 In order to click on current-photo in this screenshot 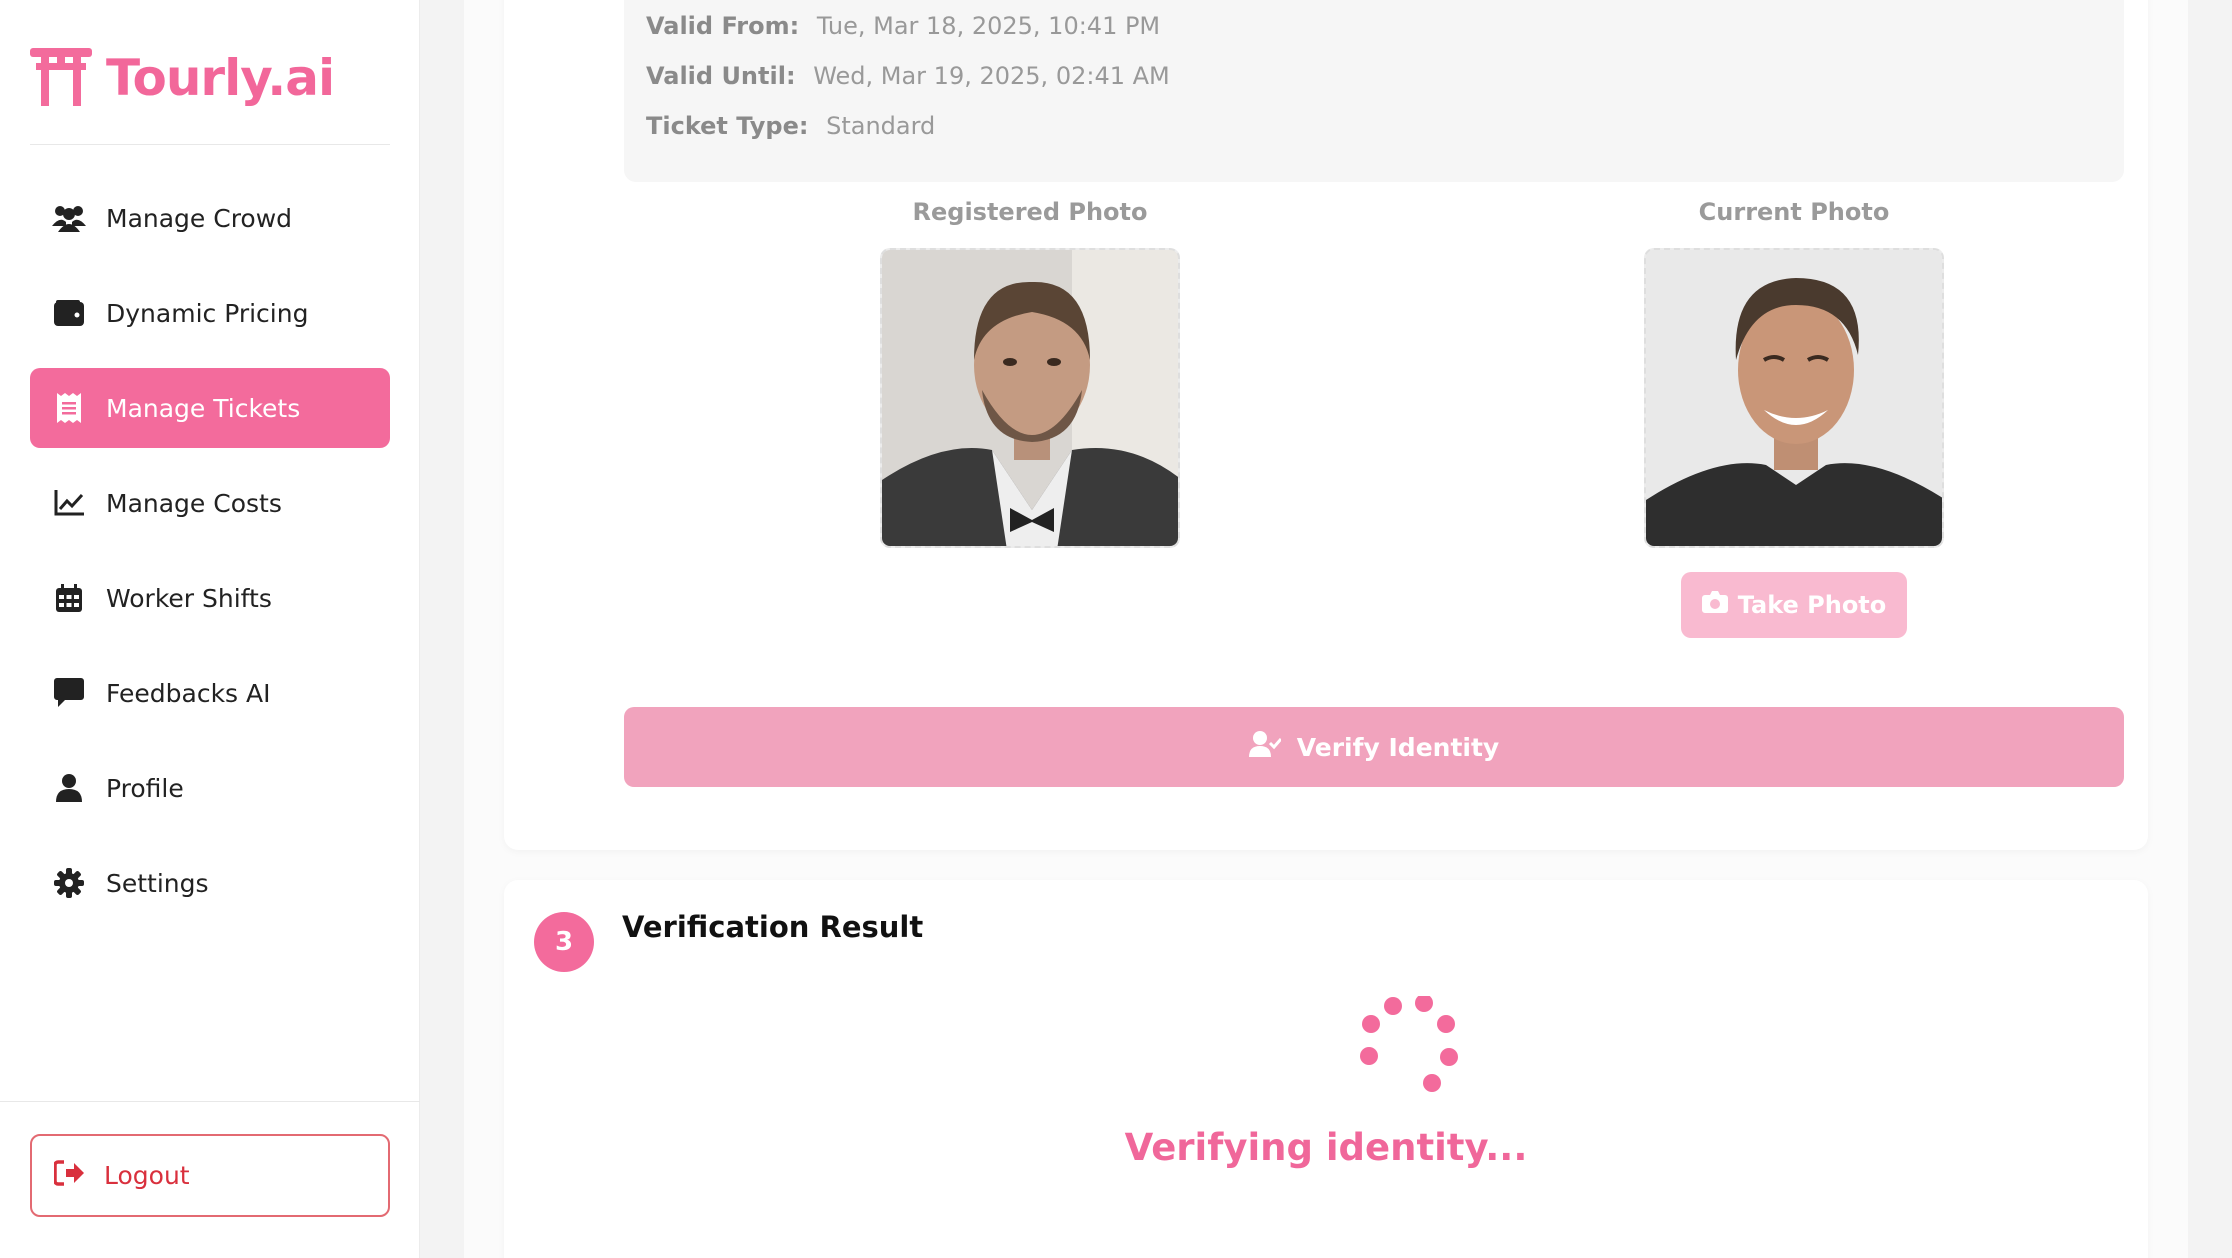, I will do `click(1794, 398)`.